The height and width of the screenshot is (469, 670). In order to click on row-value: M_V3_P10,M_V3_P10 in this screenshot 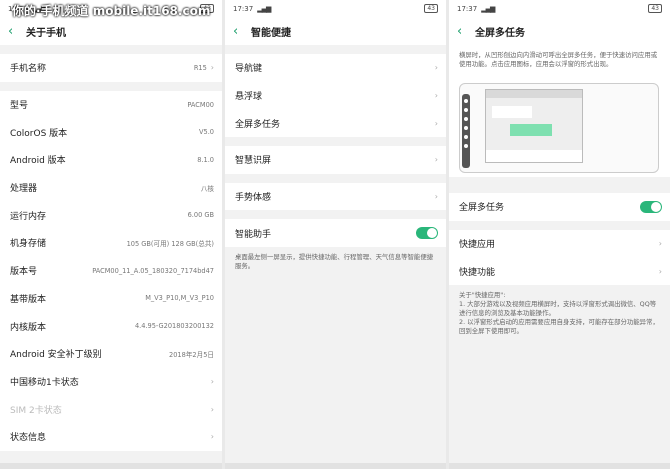, I will do `click(179, 298)`.